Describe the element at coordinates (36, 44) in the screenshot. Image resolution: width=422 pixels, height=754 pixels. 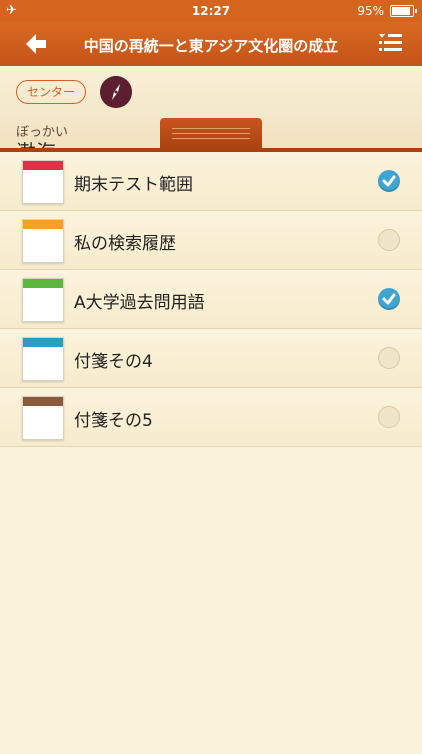
I see `back-arrow-icon` at that location.